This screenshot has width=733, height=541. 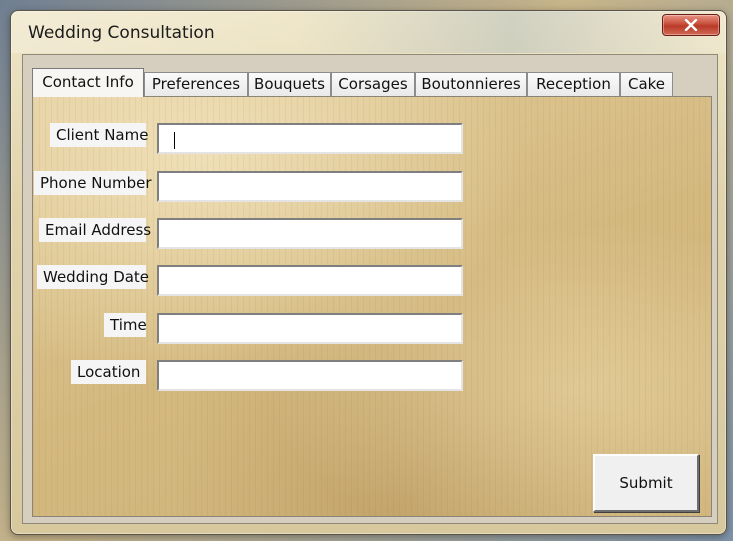 What do you see at coordinates (174, 140) in the screenshot?
I see `text-caret` at bounding box center [174, 140].